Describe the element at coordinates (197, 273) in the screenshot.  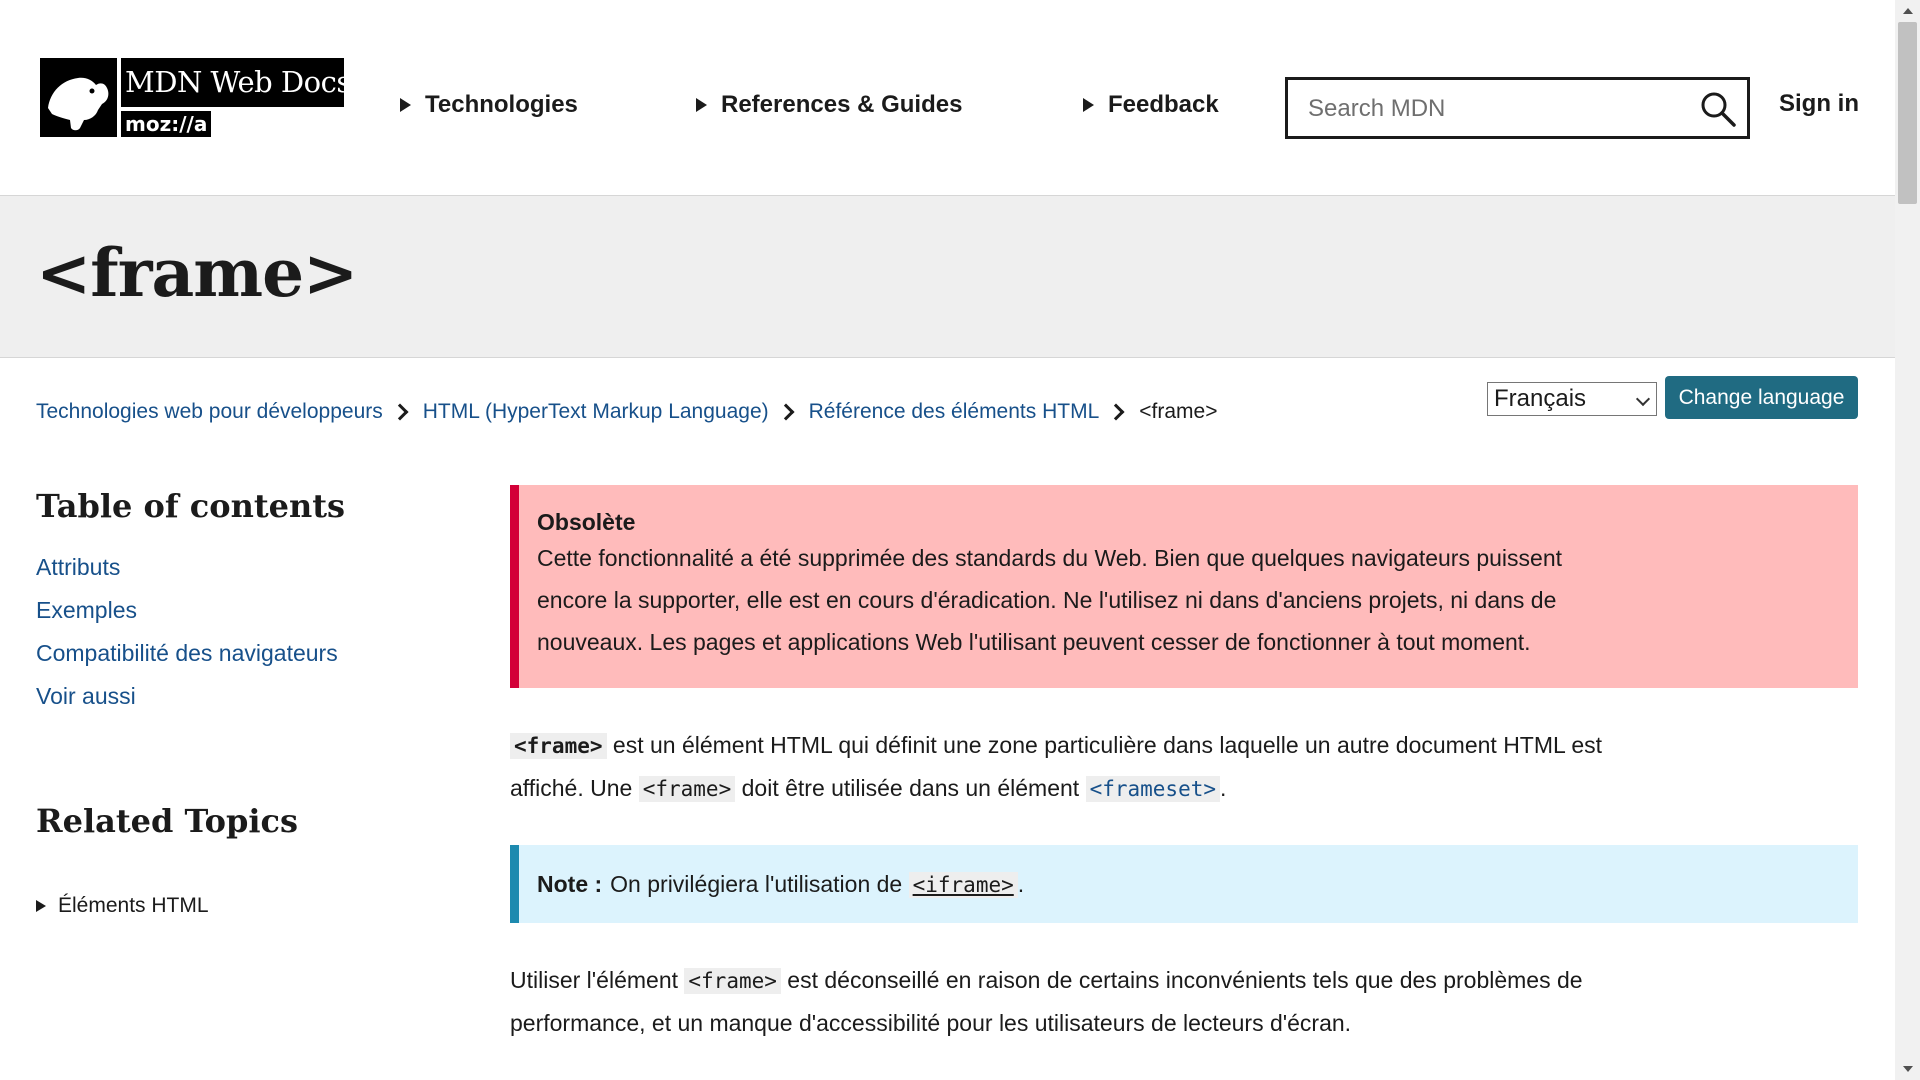
I see `page-title: <frame>` at that location.